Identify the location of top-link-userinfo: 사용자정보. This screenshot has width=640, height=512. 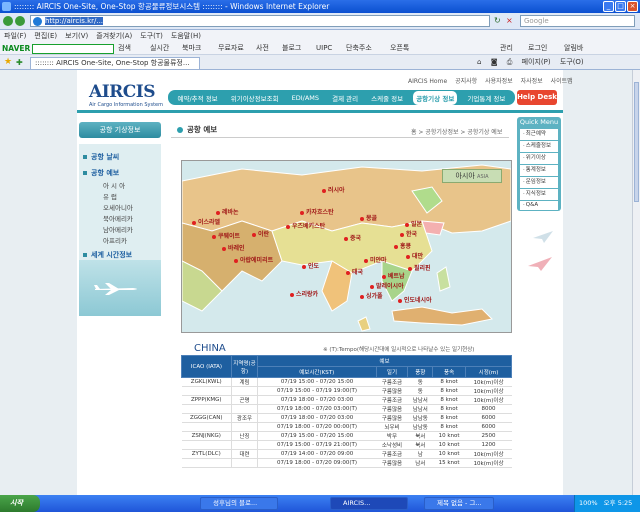
(499, 81).